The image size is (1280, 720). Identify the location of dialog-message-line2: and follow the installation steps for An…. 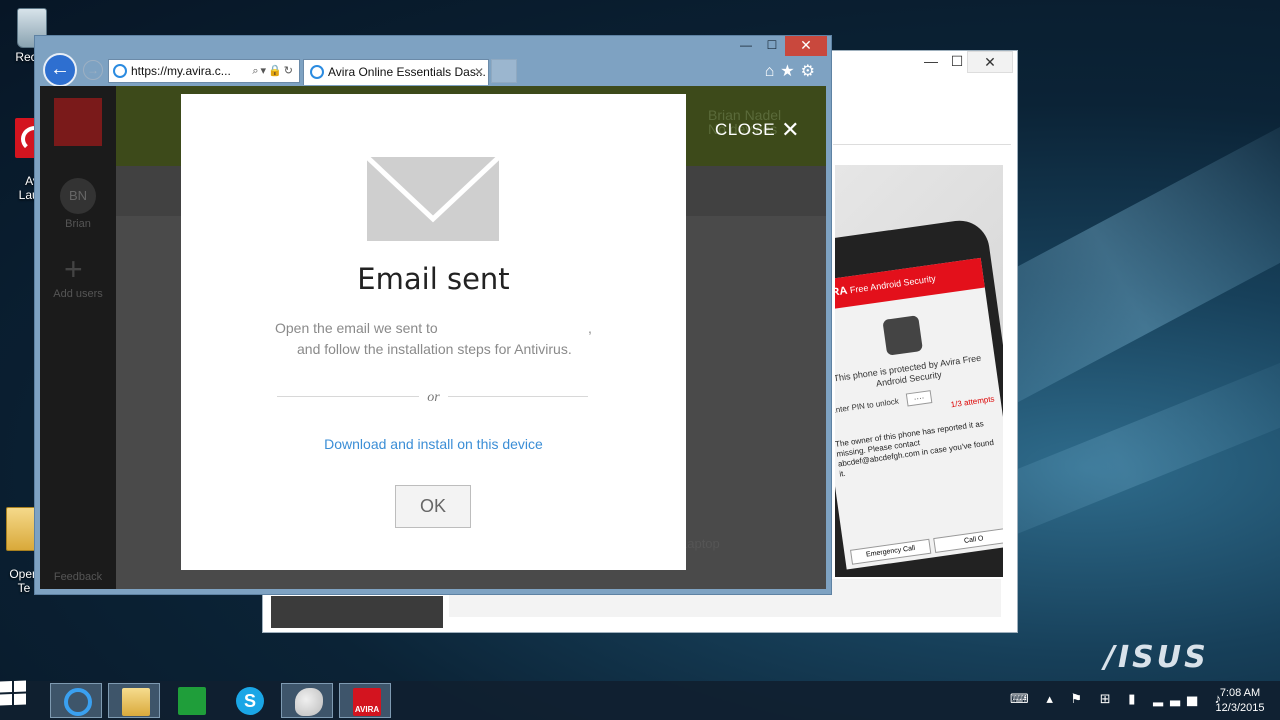
(434, 349).